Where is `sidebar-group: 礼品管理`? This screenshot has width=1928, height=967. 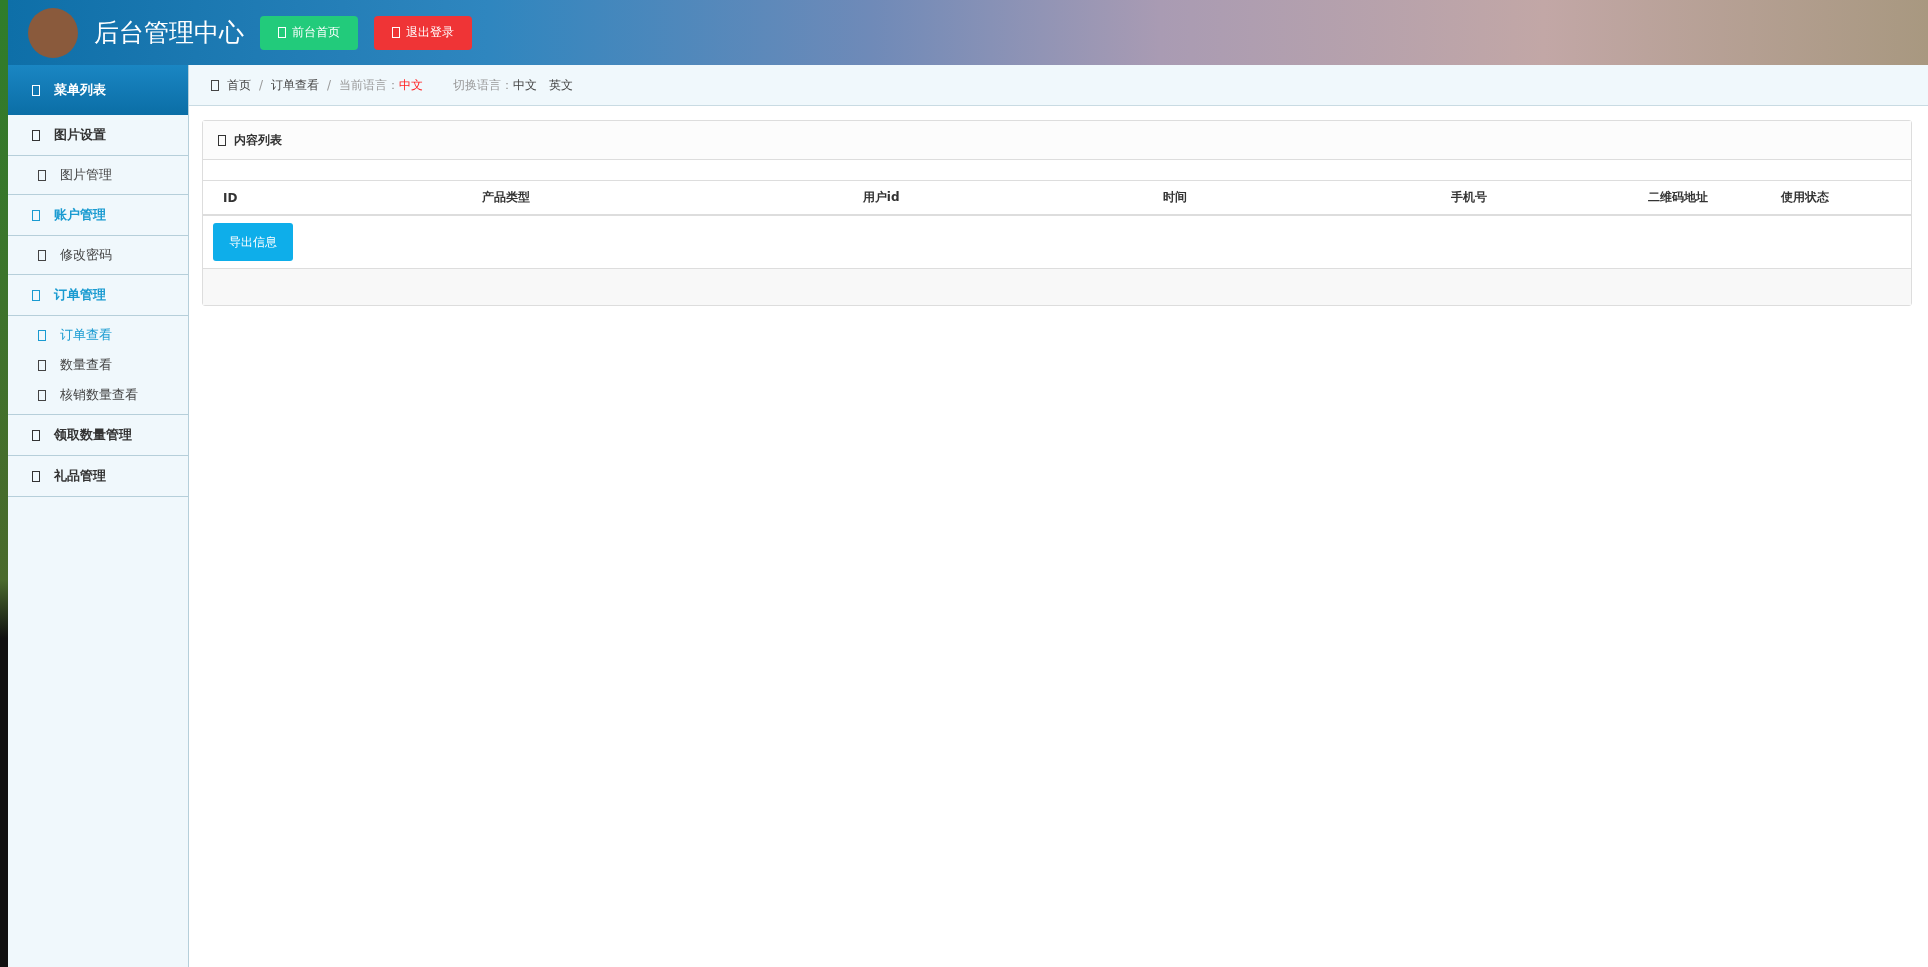 sidebar-group: 礼品管理 is located at coordinates (98, 476).